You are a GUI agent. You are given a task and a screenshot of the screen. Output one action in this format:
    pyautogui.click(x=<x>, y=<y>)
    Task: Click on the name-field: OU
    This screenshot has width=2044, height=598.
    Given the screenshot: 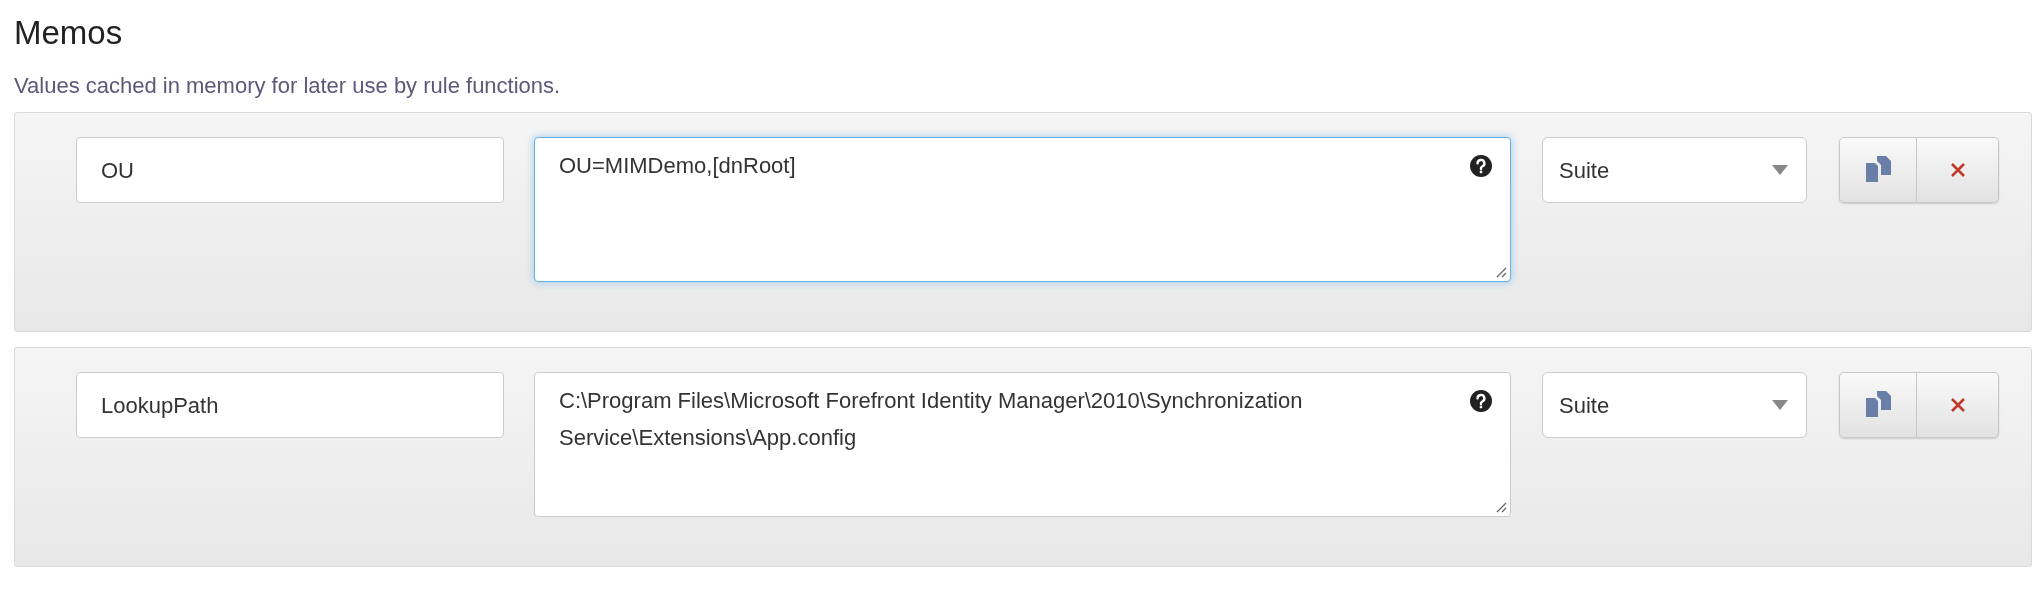 What is the action you would take?
    pyautogui.click(x=290, y=170)
    